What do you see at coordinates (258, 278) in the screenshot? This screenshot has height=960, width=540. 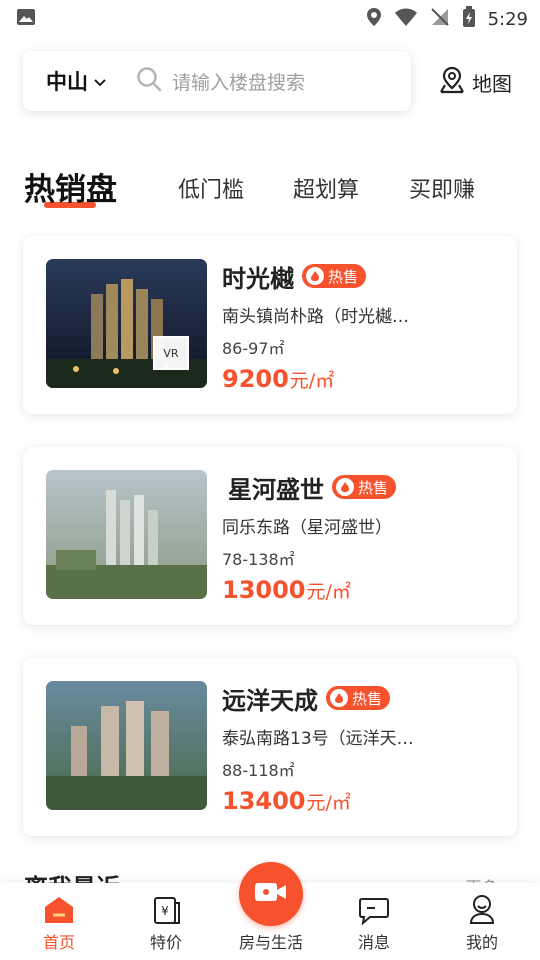 I see `listing-name: 时光樾` at bounding box center [258, 278].